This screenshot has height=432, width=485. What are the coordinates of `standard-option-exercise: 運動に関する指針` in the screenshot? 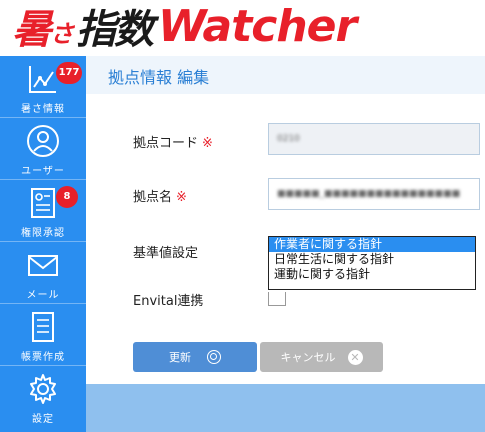 It's located at (372, 274).